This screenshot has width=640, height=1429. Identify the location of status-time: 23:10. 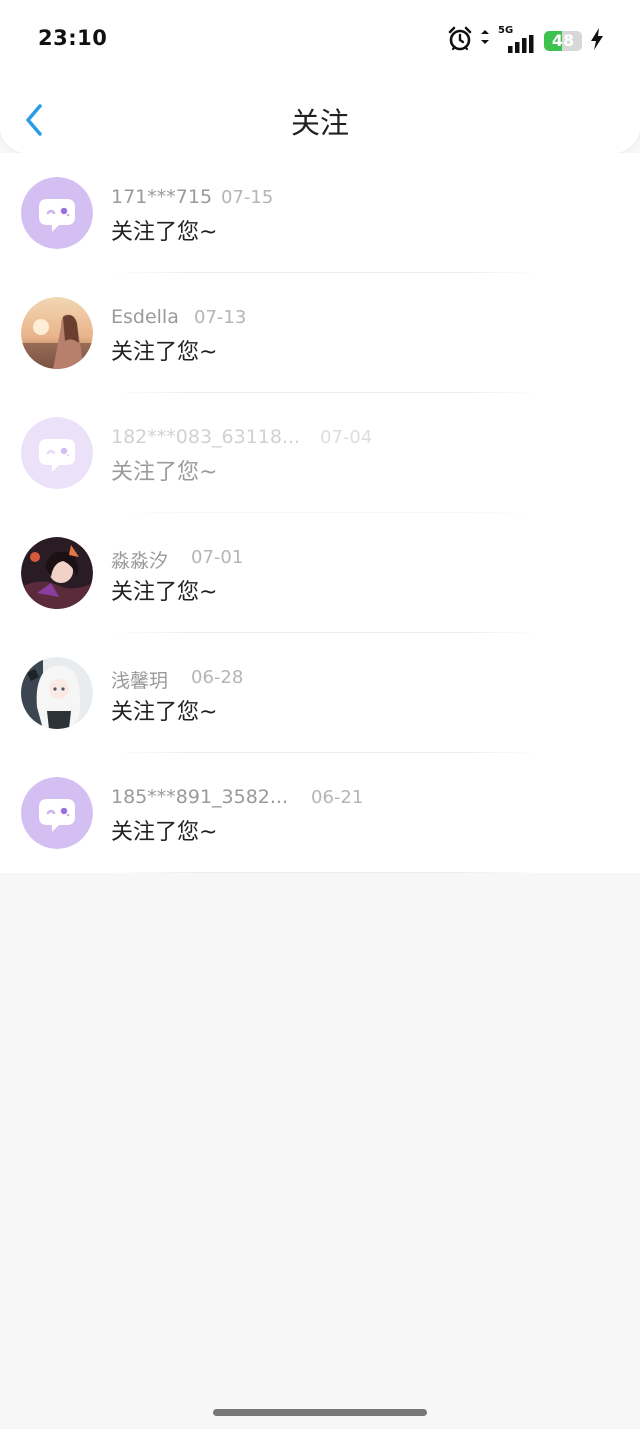
(73, 38).